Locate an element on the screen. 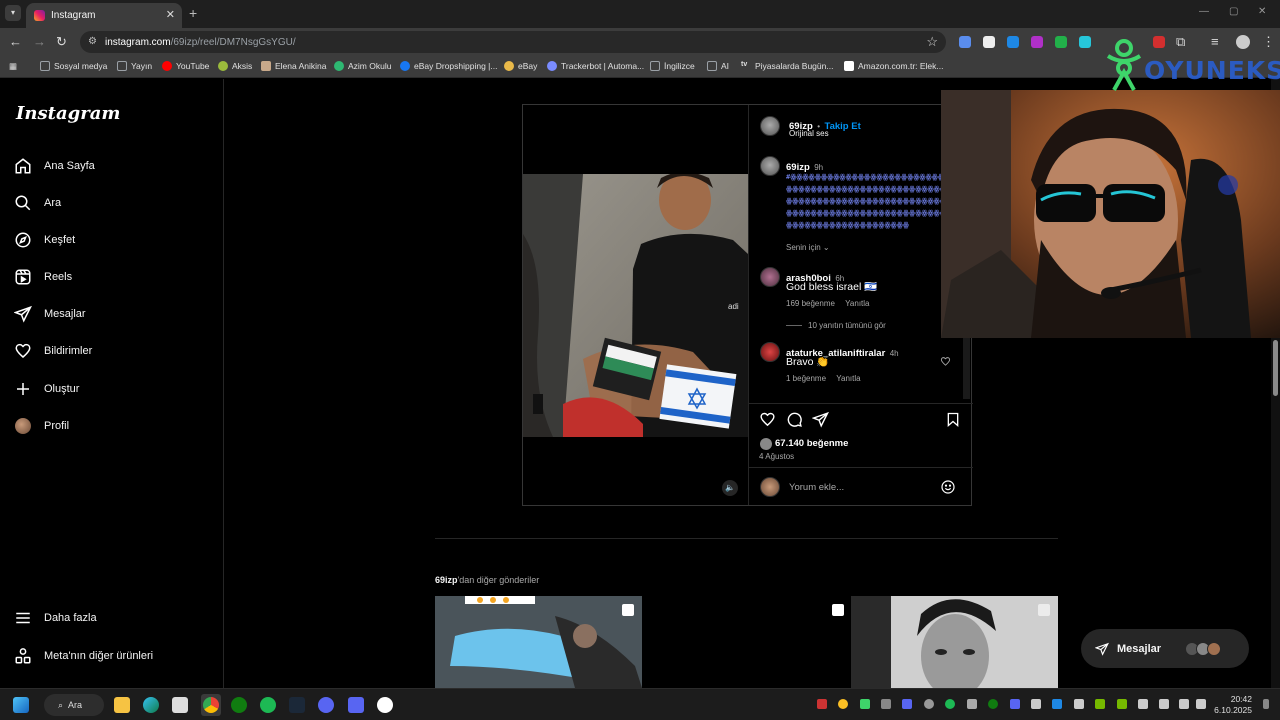 This screenshot has height=720, width=1280. like-count: 67.140 beğenme is located at coordinates (811, 443).